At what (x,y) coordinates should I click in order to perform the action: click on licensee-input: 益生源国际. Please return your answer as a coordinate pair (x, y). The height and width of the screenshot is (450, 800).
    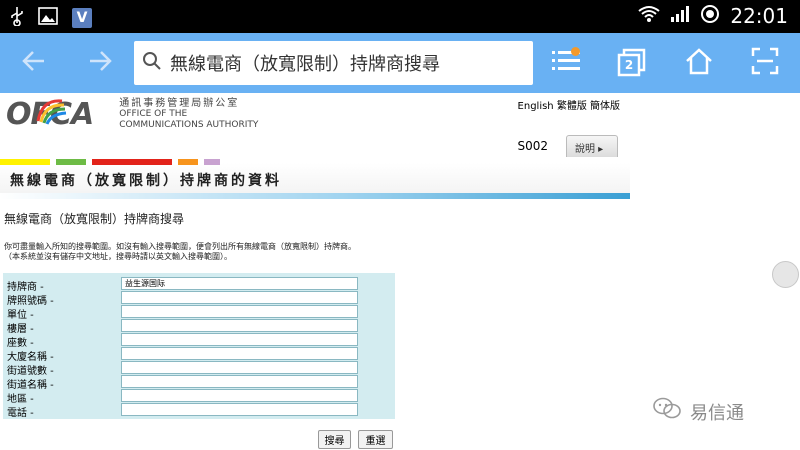
    Looking at the image, I should click on (239, 283).